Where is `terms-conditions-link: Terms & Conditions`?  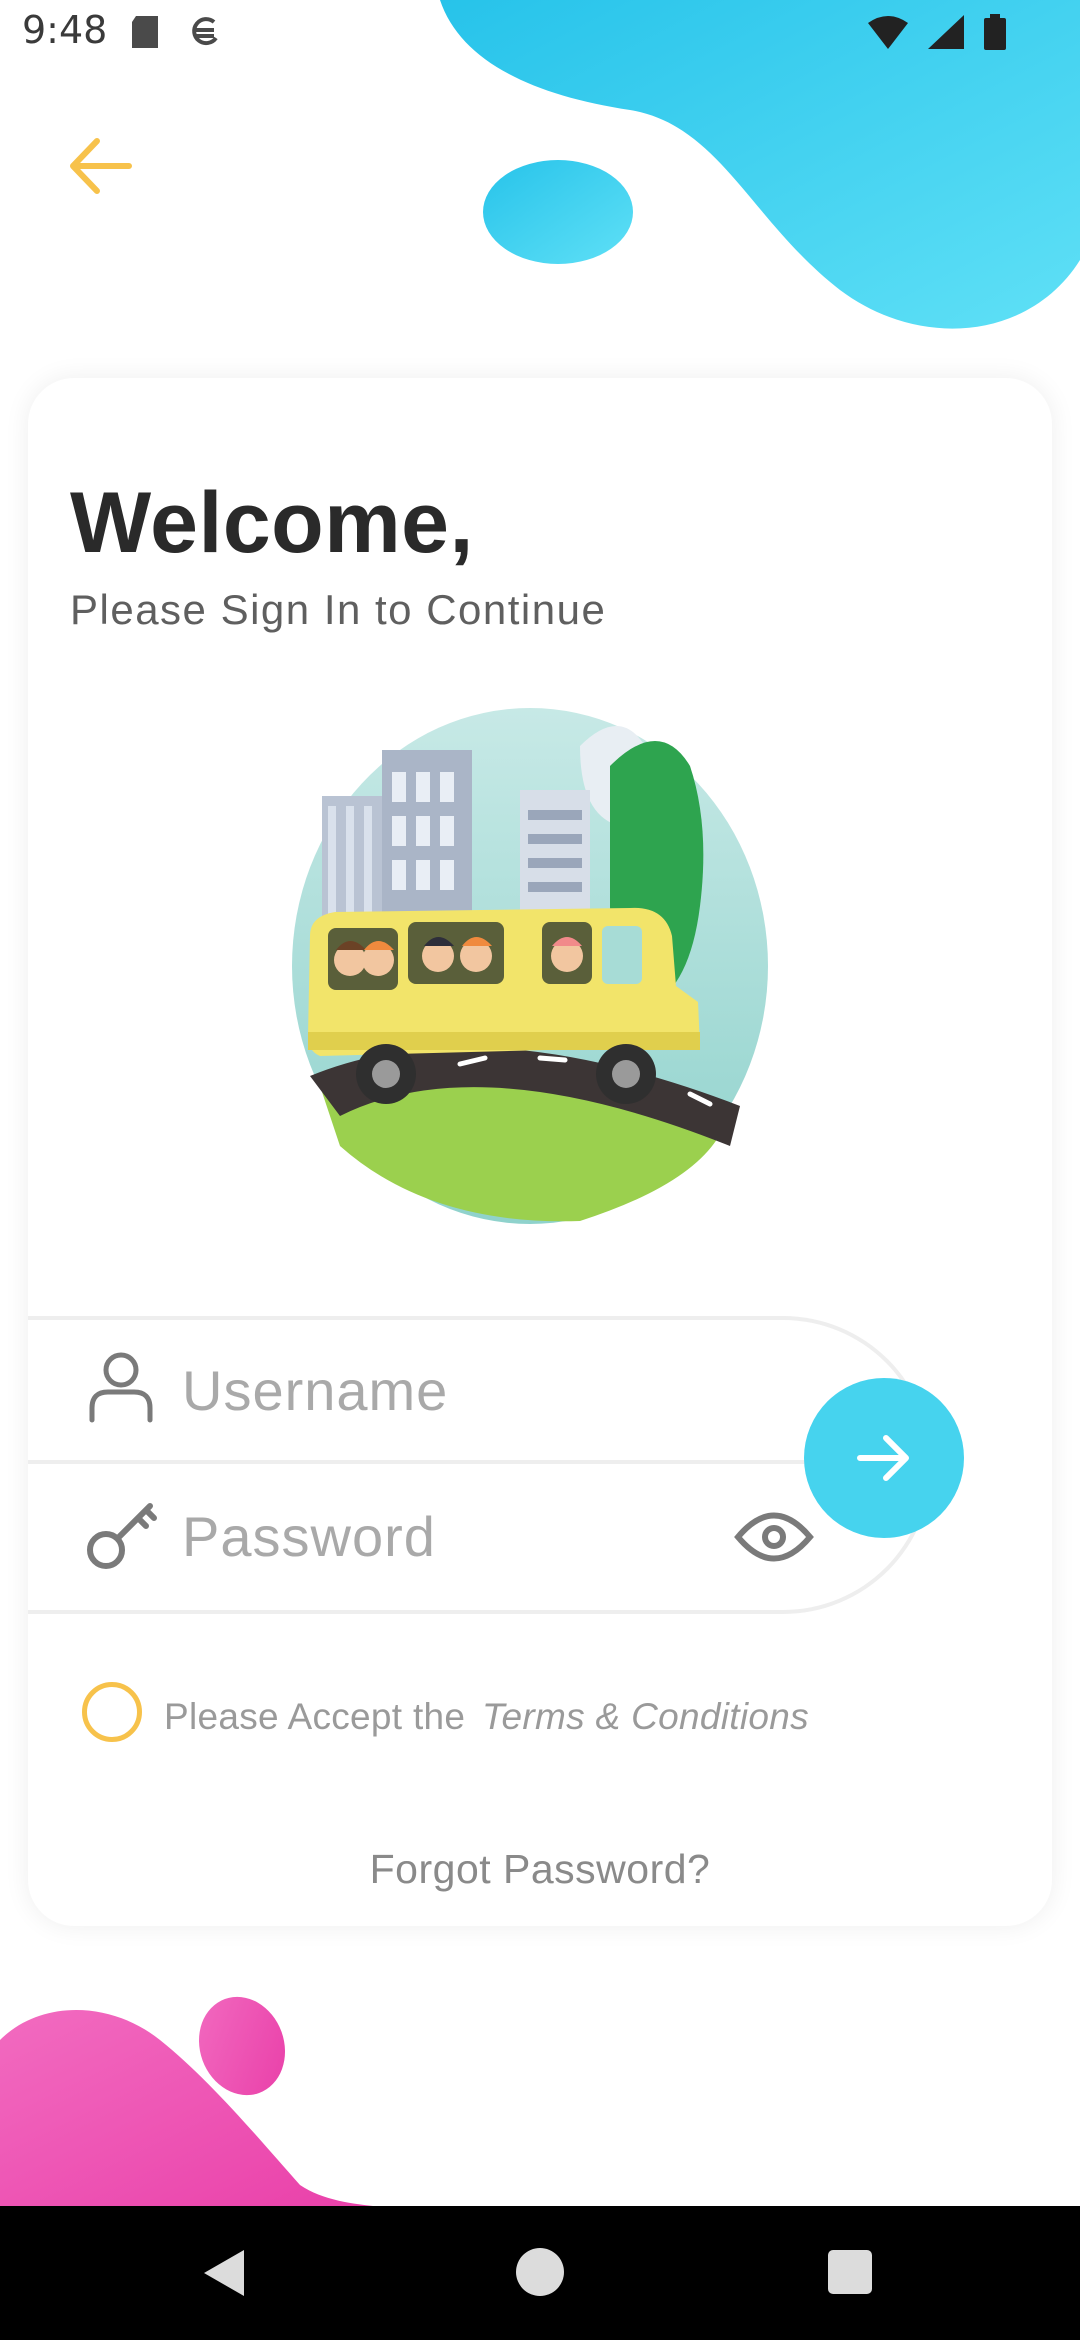
terms-conditions-link: Terms & Conditions is located at coordinates (645, 1717).